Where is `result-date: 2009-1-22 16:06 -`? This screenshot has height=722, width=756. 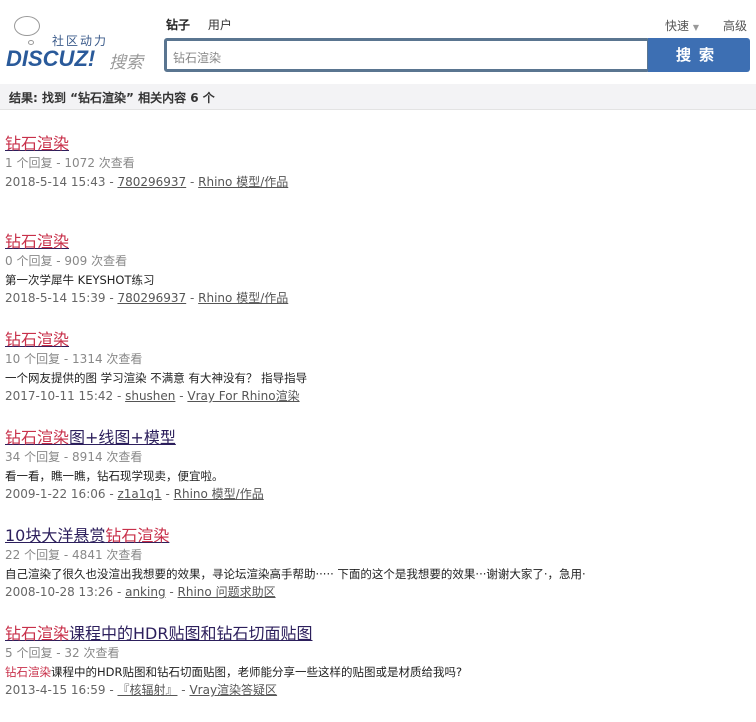 result-date: 2009-1-22 16:06 - is located at coordinates (61, 494).